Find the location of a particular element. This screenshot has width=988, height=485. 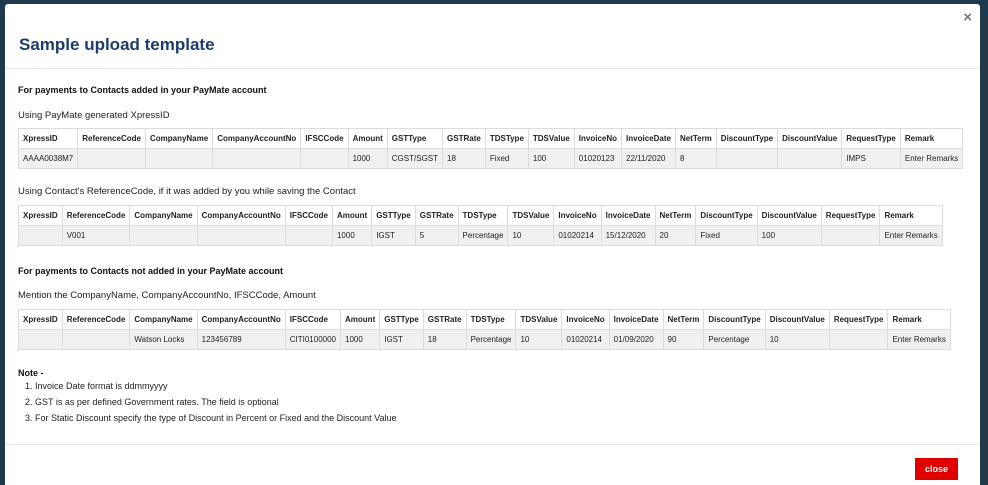

table-cell: CGST/SGST is located at coordinates (415, 158).